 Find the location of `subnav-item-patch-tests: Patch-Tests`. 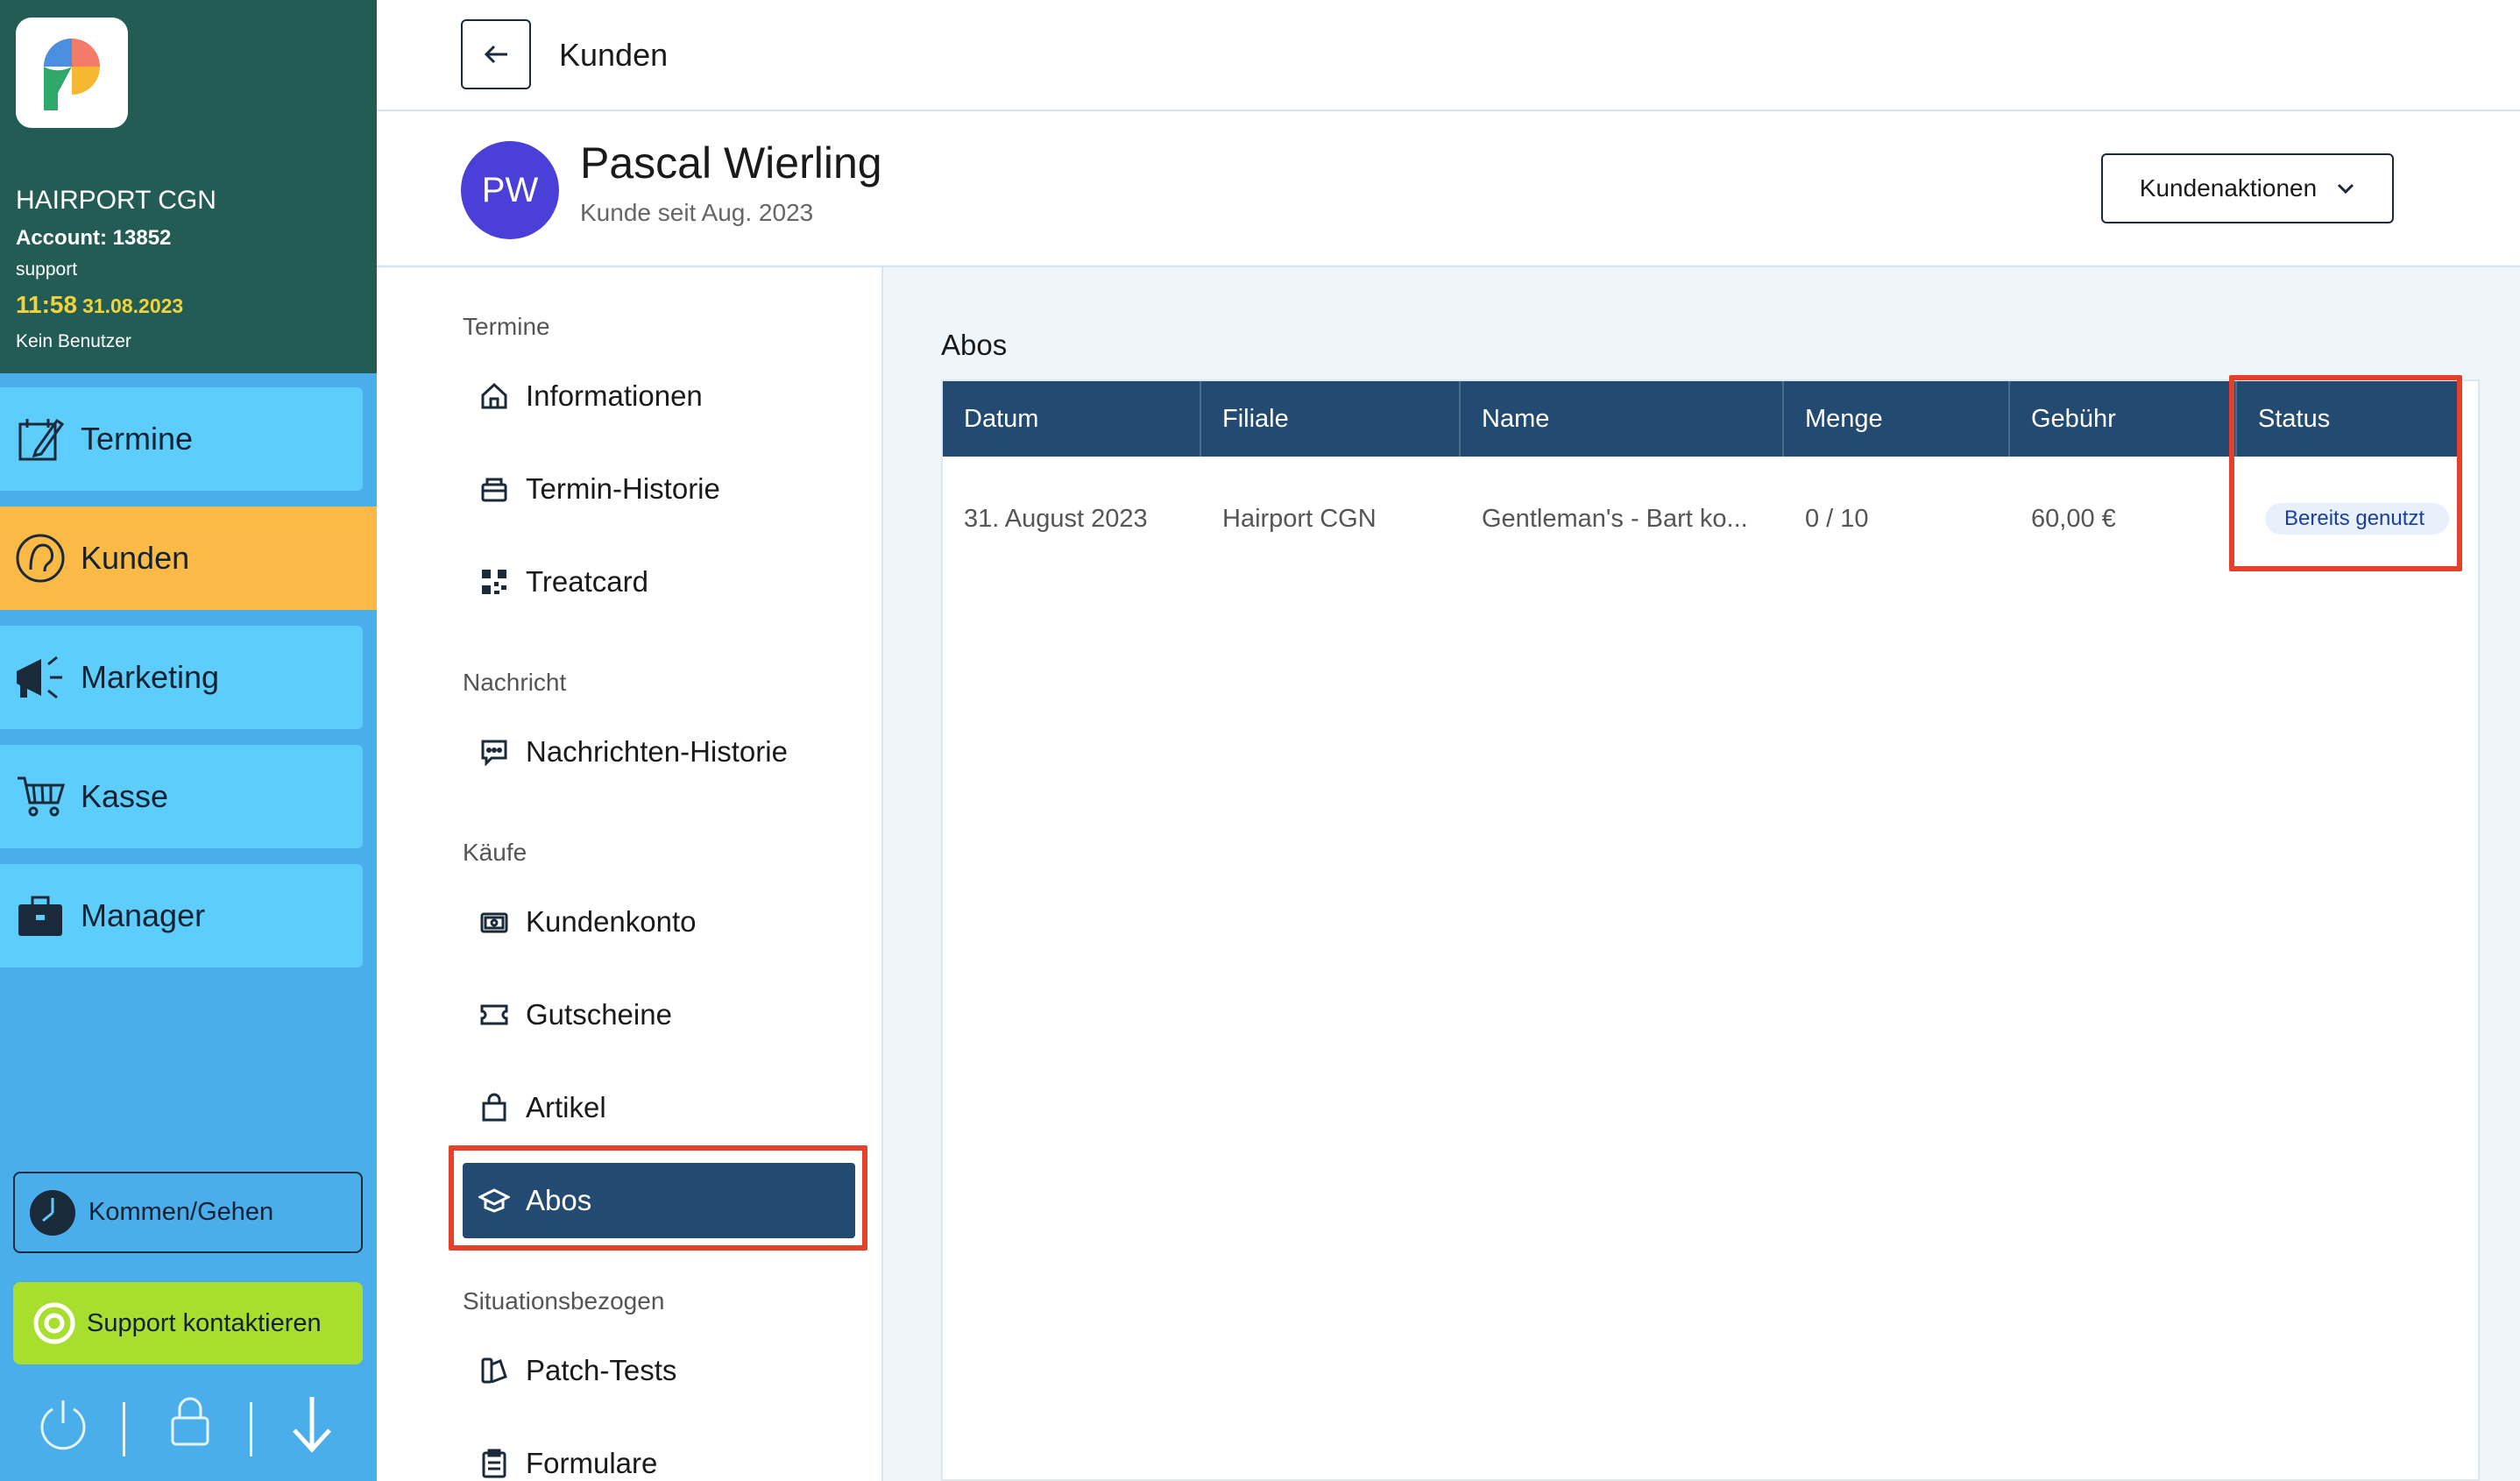

subnav-item-patch-tests: Patch-Tests is located at coordinates (659, 1370).